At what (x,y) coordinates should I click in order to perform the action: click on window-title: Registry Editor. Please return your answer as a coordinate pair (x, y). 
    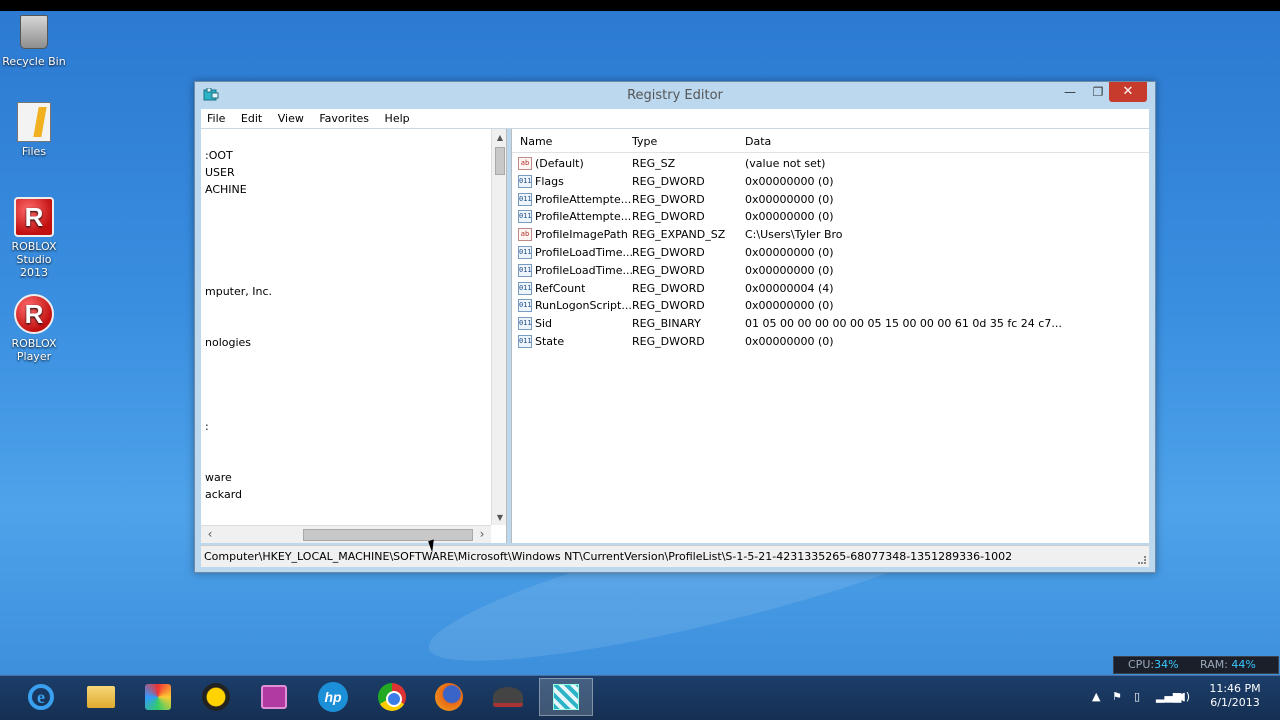
    Looking at the image, I should click on (675, 95).